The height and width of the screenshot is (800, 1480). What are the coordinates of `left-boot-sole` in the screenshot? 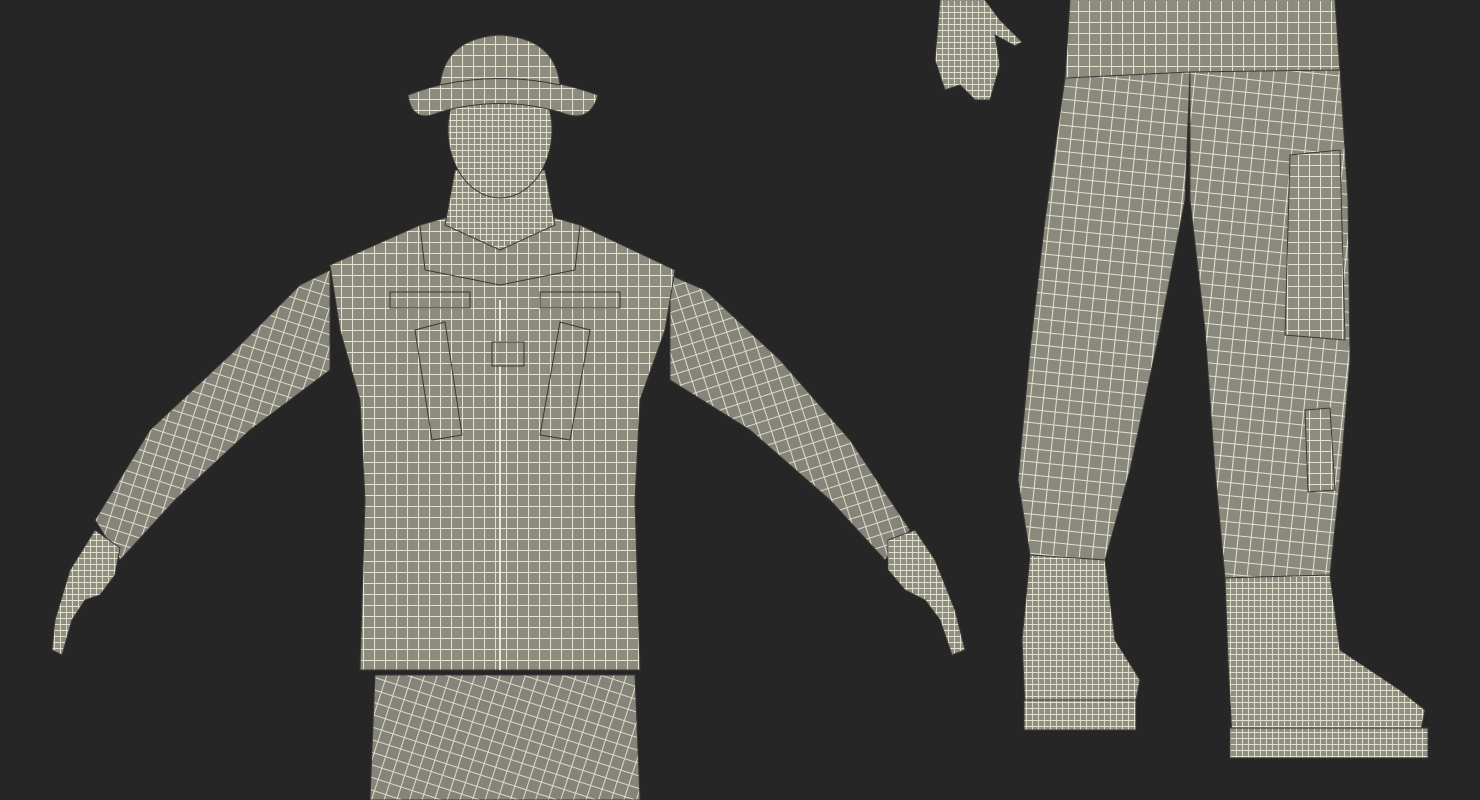 It's located at (1080, 715).